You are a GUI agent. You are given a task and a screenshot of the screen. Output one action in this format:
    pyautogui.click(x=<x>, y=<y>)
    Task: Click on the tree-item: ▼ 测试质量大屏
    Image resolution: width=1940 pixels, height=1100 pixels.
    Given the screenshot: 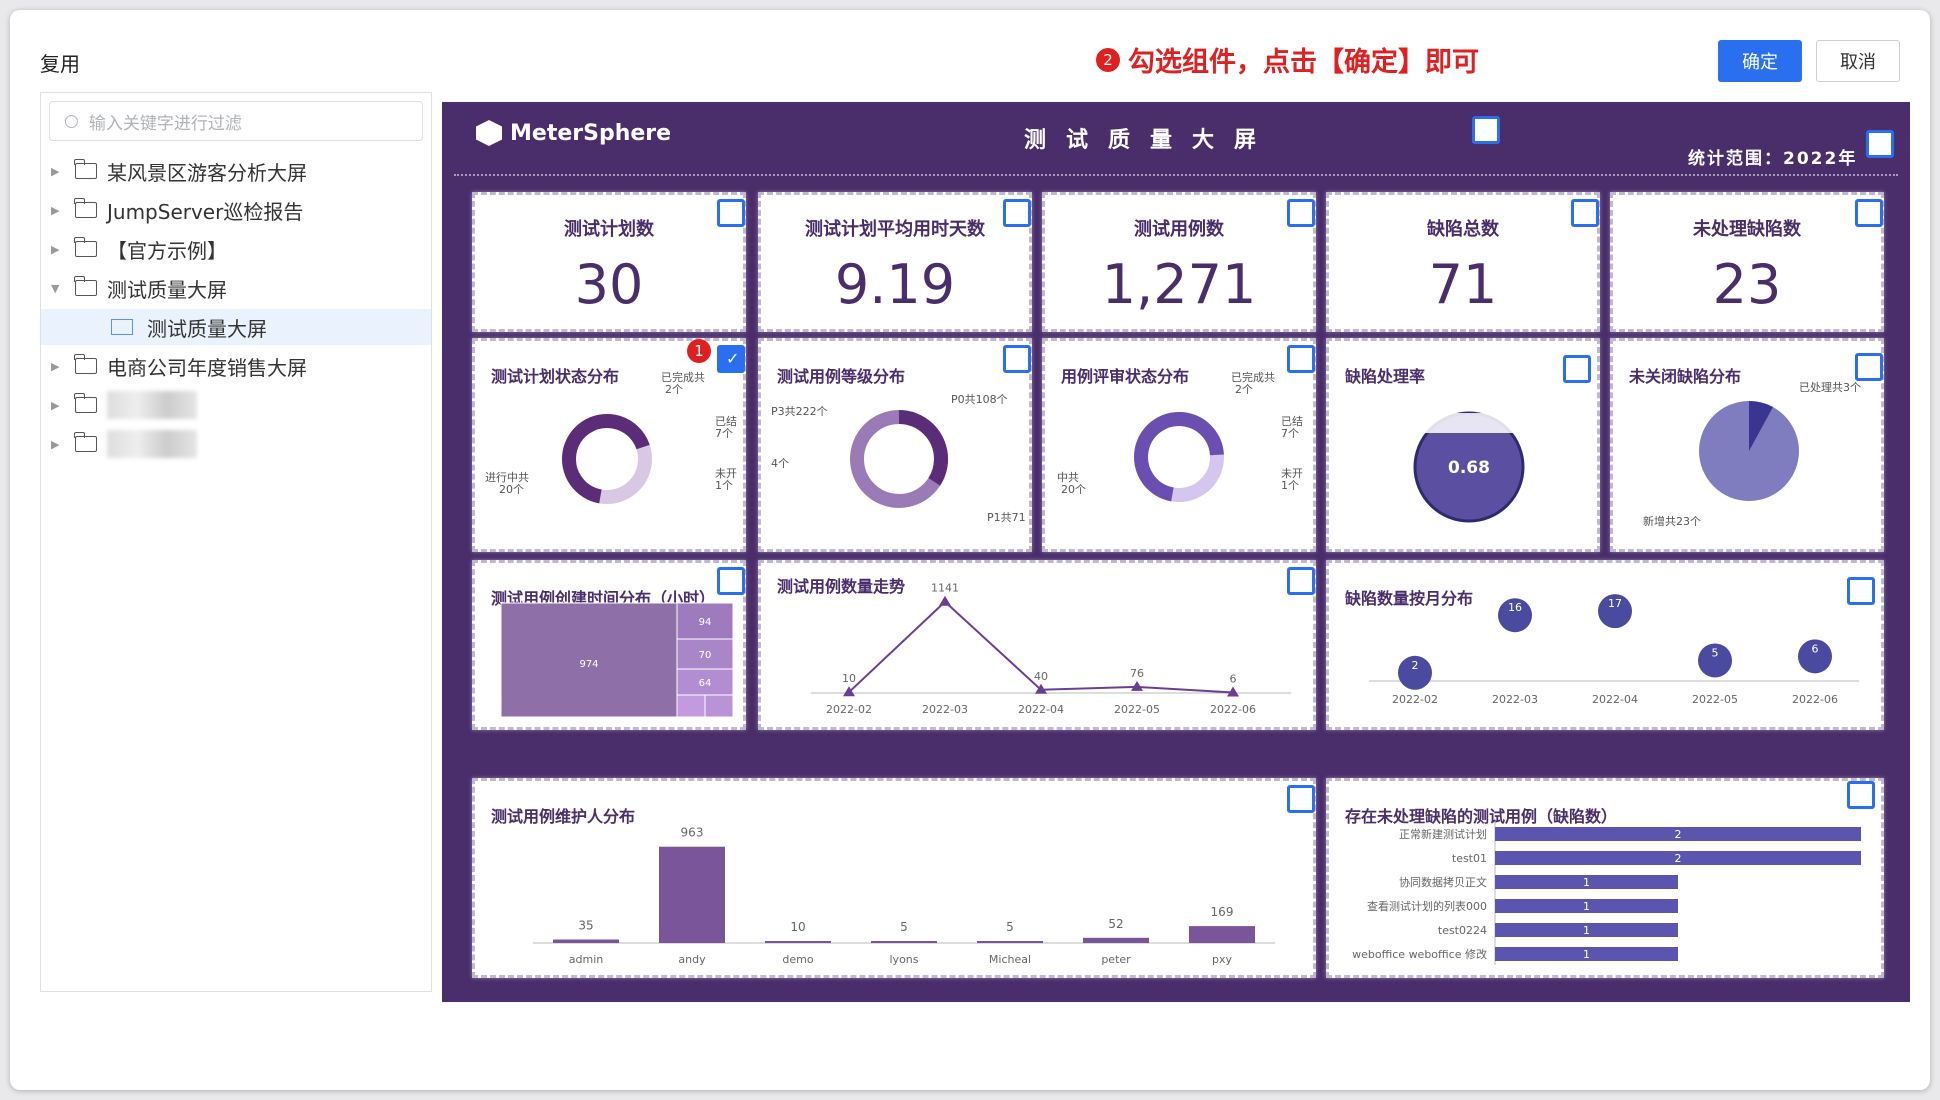 What is the action you would take?
    pyautogui.click(x=236, y=288)
    